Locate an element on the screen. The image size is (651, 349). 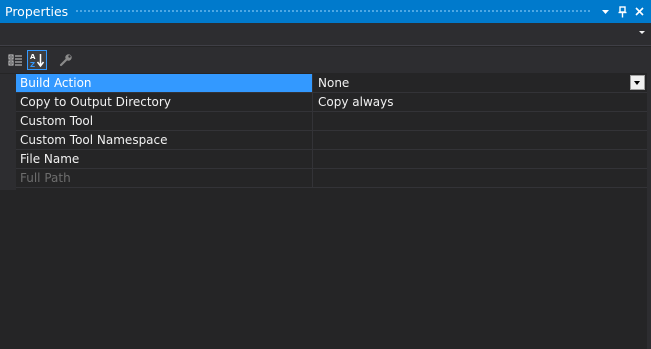
value-dropdown-button is located at coordinates (637, 82).